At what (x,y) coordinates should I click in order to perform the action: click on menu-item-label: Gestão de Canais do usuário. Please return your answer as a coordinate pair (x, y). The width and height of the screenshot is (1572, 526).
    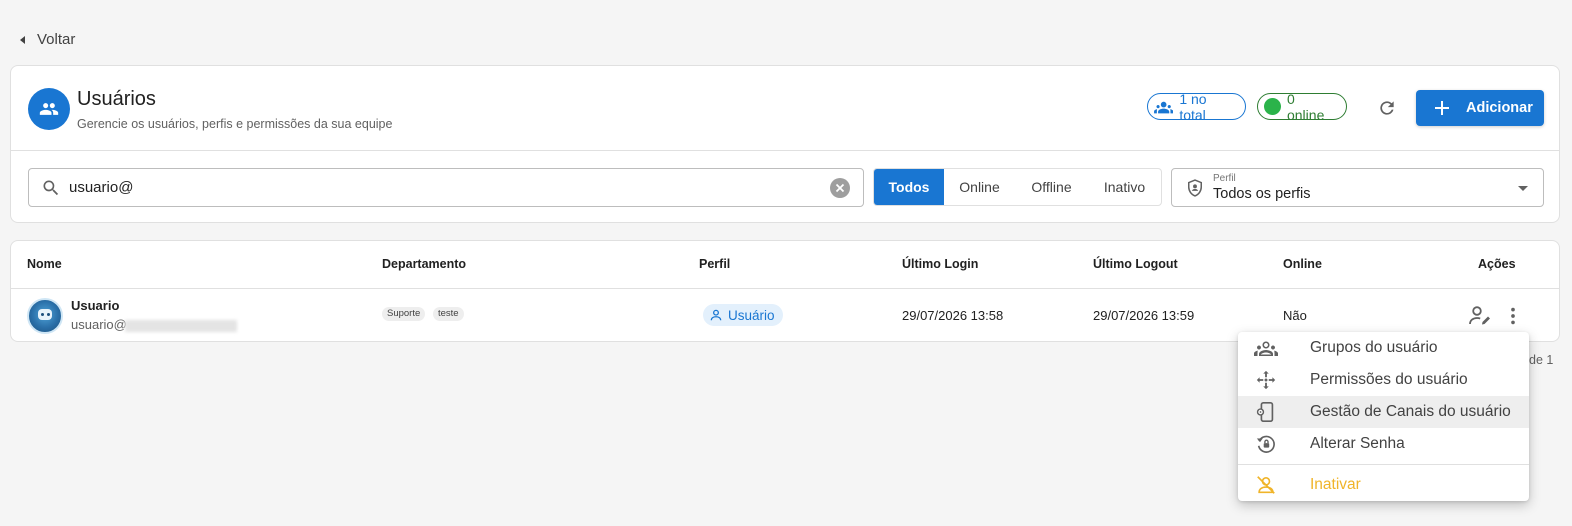
    Looking at the image, I should click on (1410, 411).